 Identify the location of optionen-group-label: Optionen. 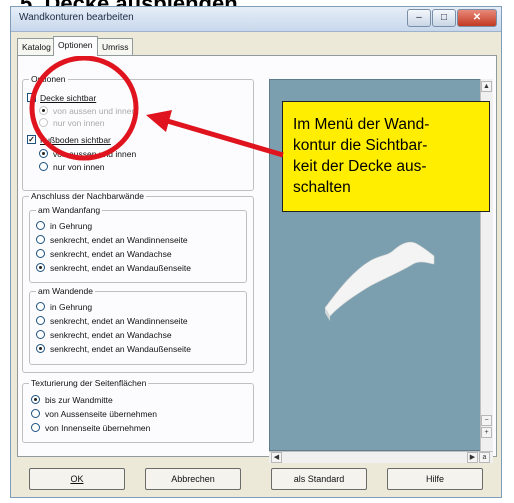
(48, 79).